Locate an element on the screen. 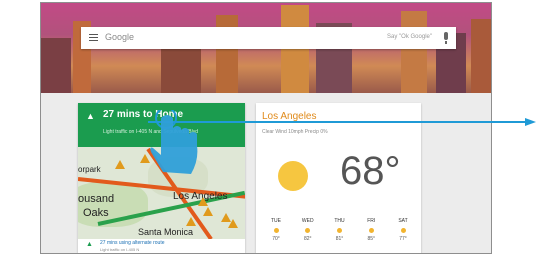  forecast-day: TUE 70° is located at coordinates (276, 230).